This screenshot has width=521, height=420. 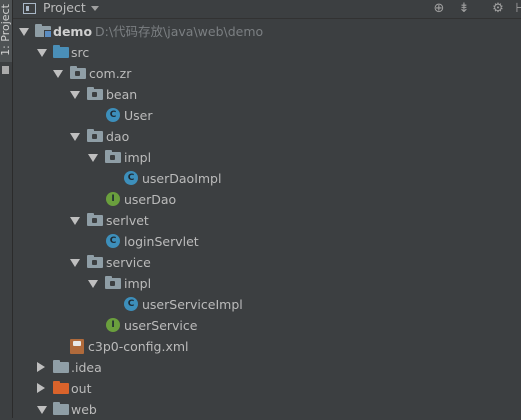 I want to click on project-tool-tab: 1: Project, so click(x=6, y=31).